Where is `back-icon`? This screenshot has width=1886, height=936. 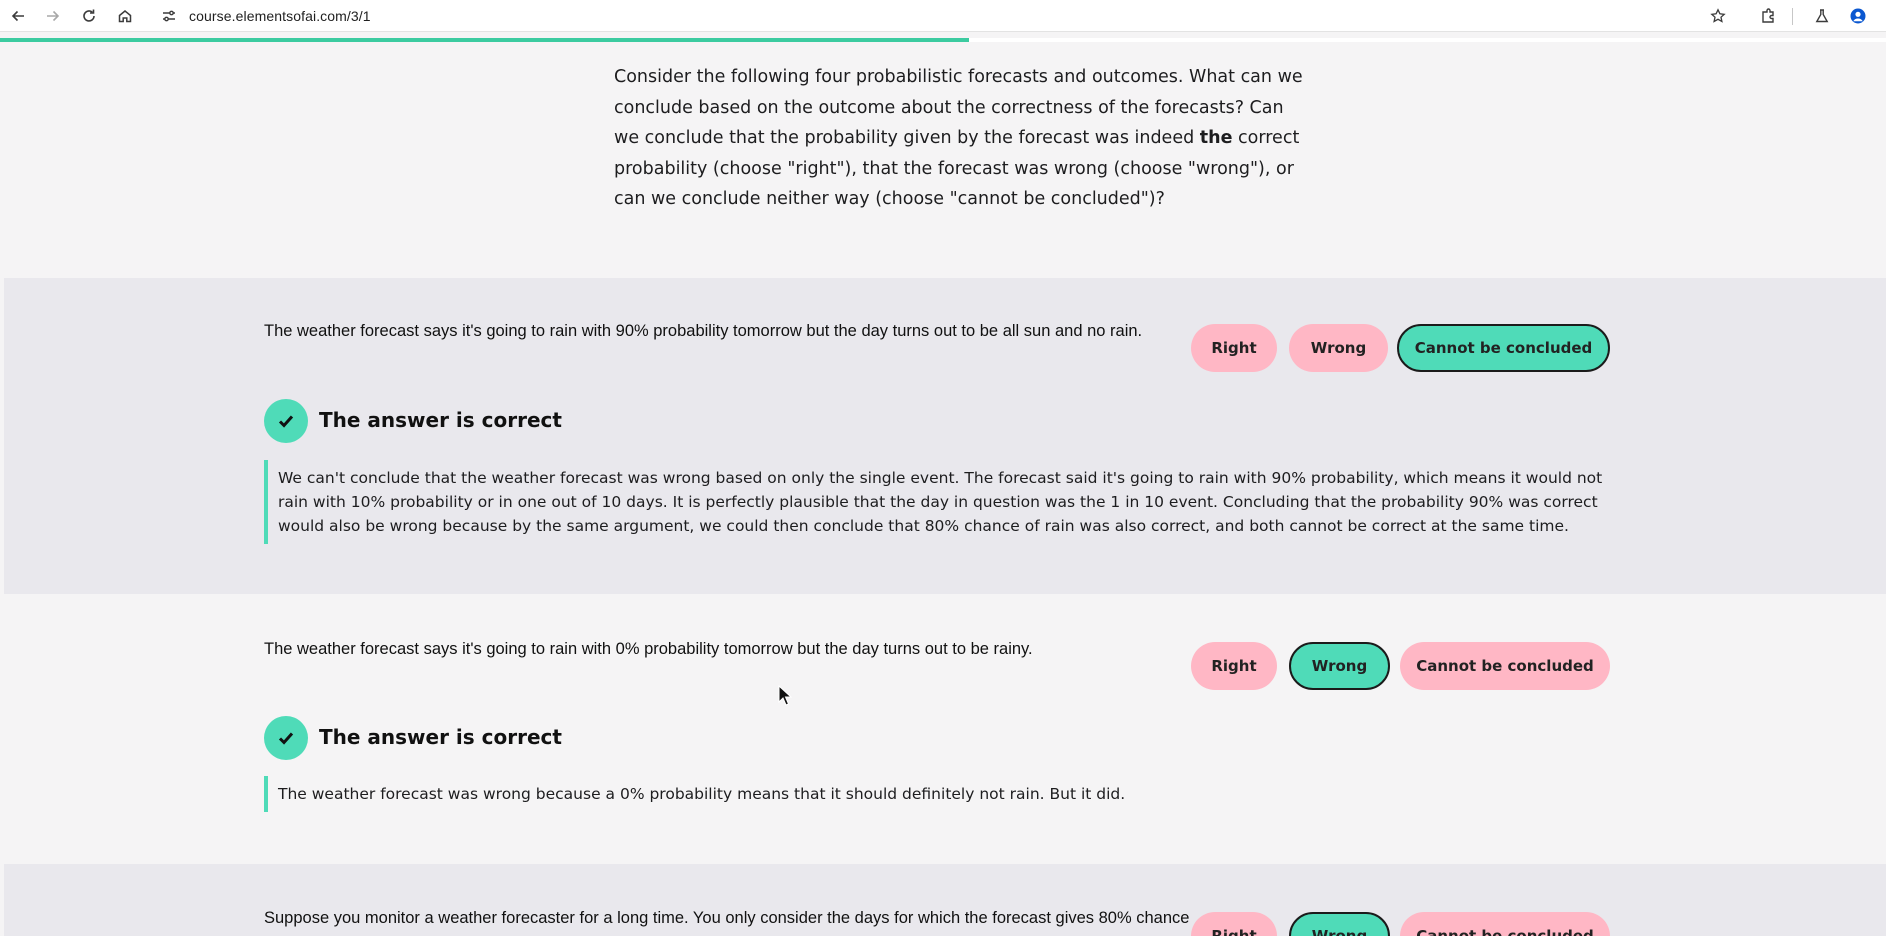 back-icon is located at coordinates (18, 16).